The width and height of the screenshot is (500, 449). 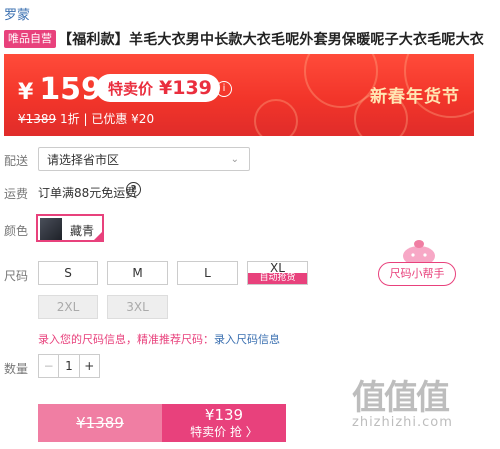 What do you see at coordinates (271, 40) in the screenshot?
I see `product-title: 【福利款】羊毛大衣男中长款大衣毛呢外套男保暖呢子大衣毛呢大衣` at bounding box center [271, 40].